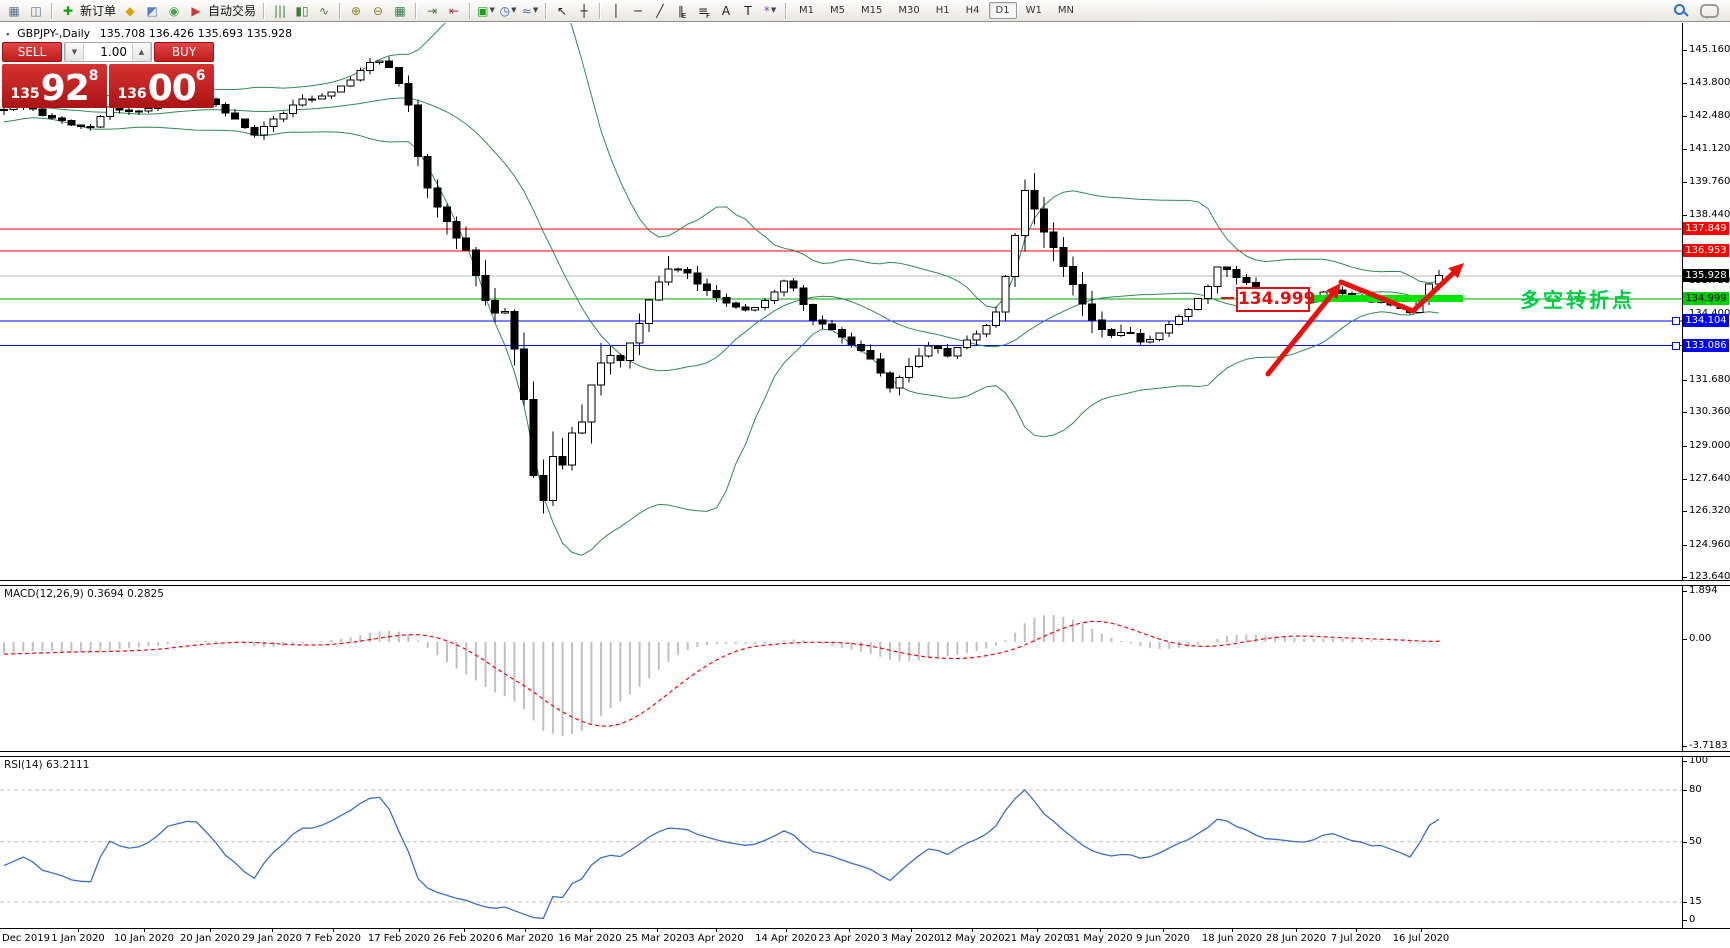 Image resolution: width=1730 pixels, height=948 pixels. Describe the element at coordinates (584, 11) in the screenshot. I see `crosshair-icon: ┼` at that location.